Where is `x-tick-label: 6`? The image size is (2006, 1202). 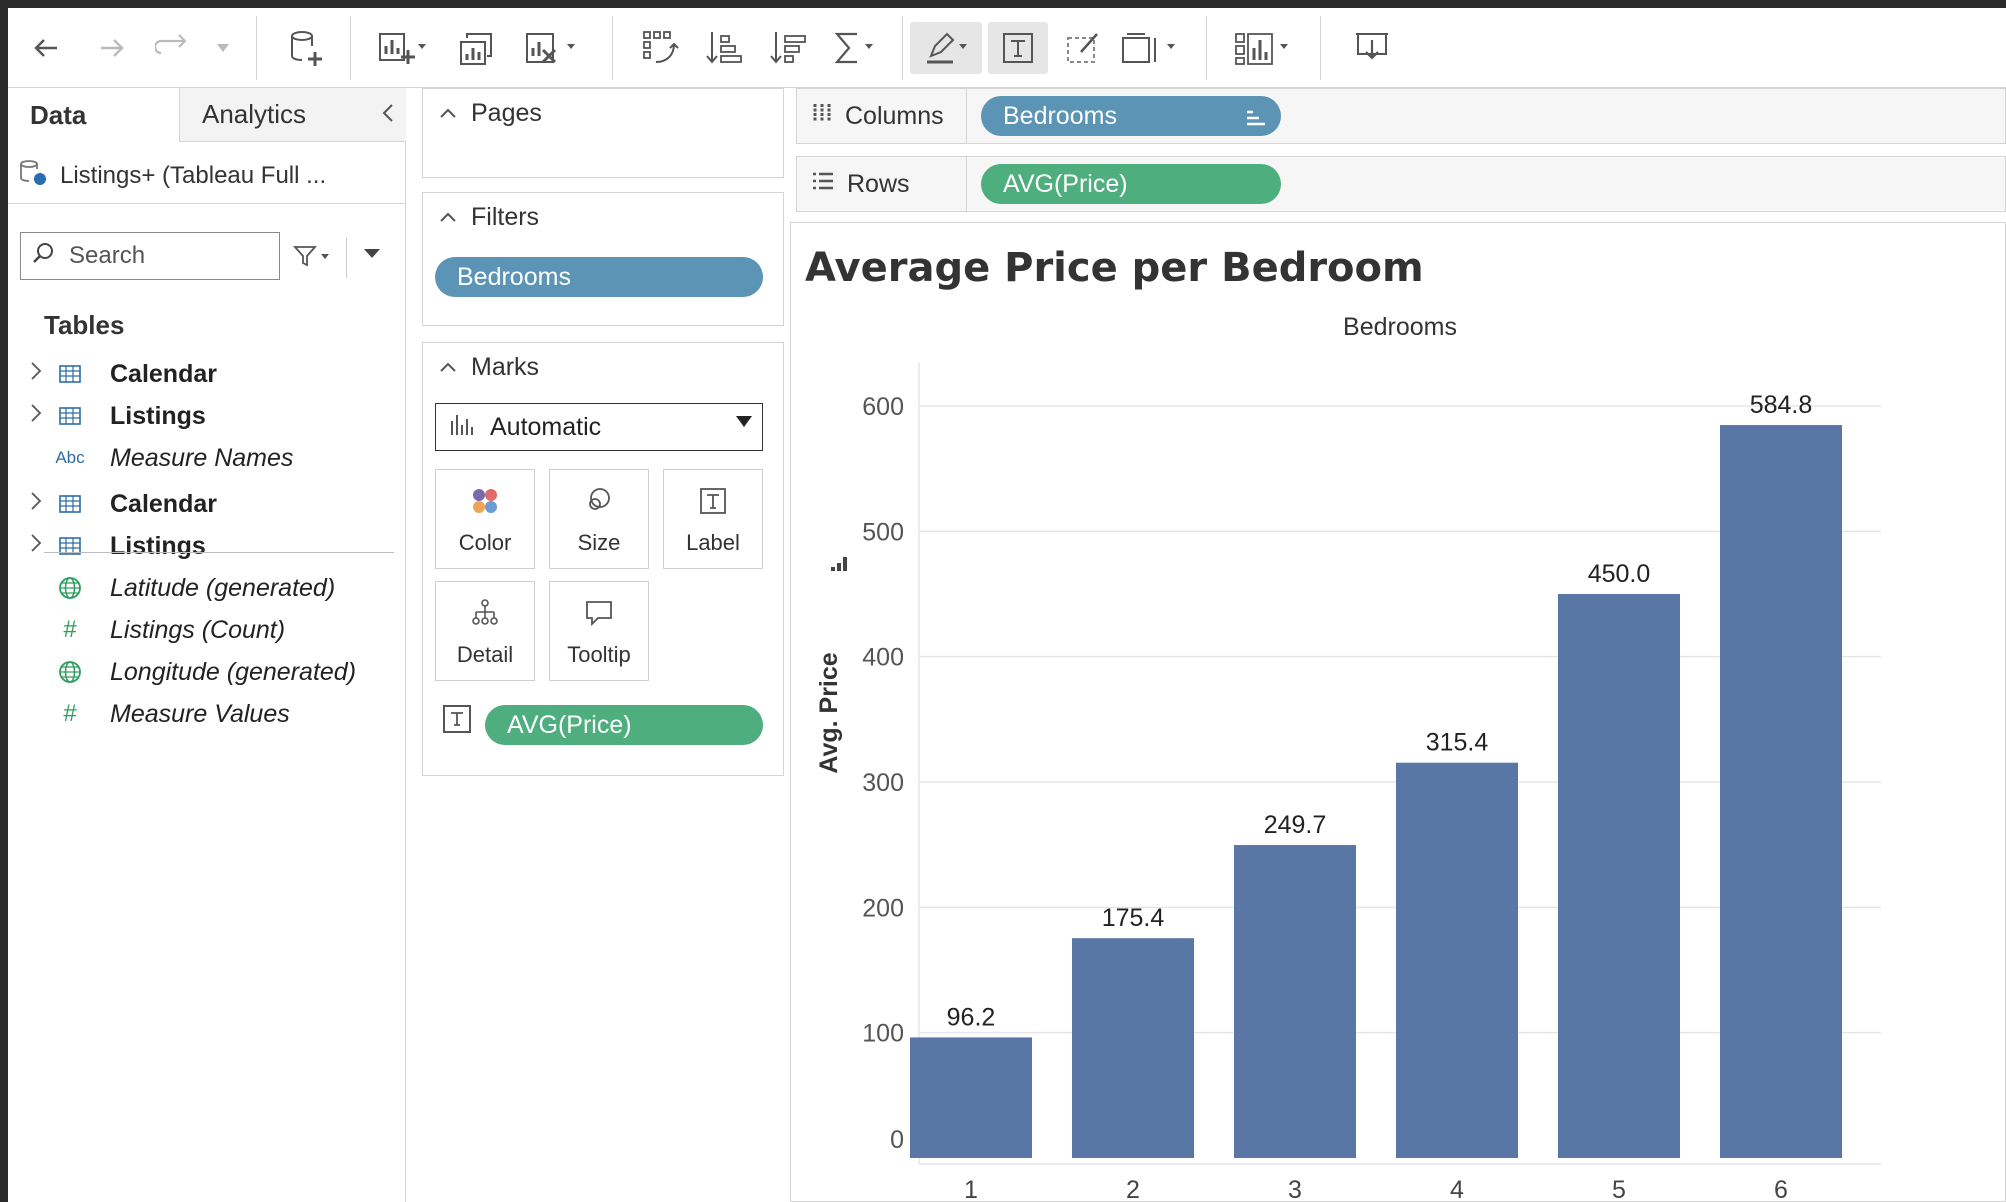 x-tick-label: 6 is located at coordinates (1781, 1189).